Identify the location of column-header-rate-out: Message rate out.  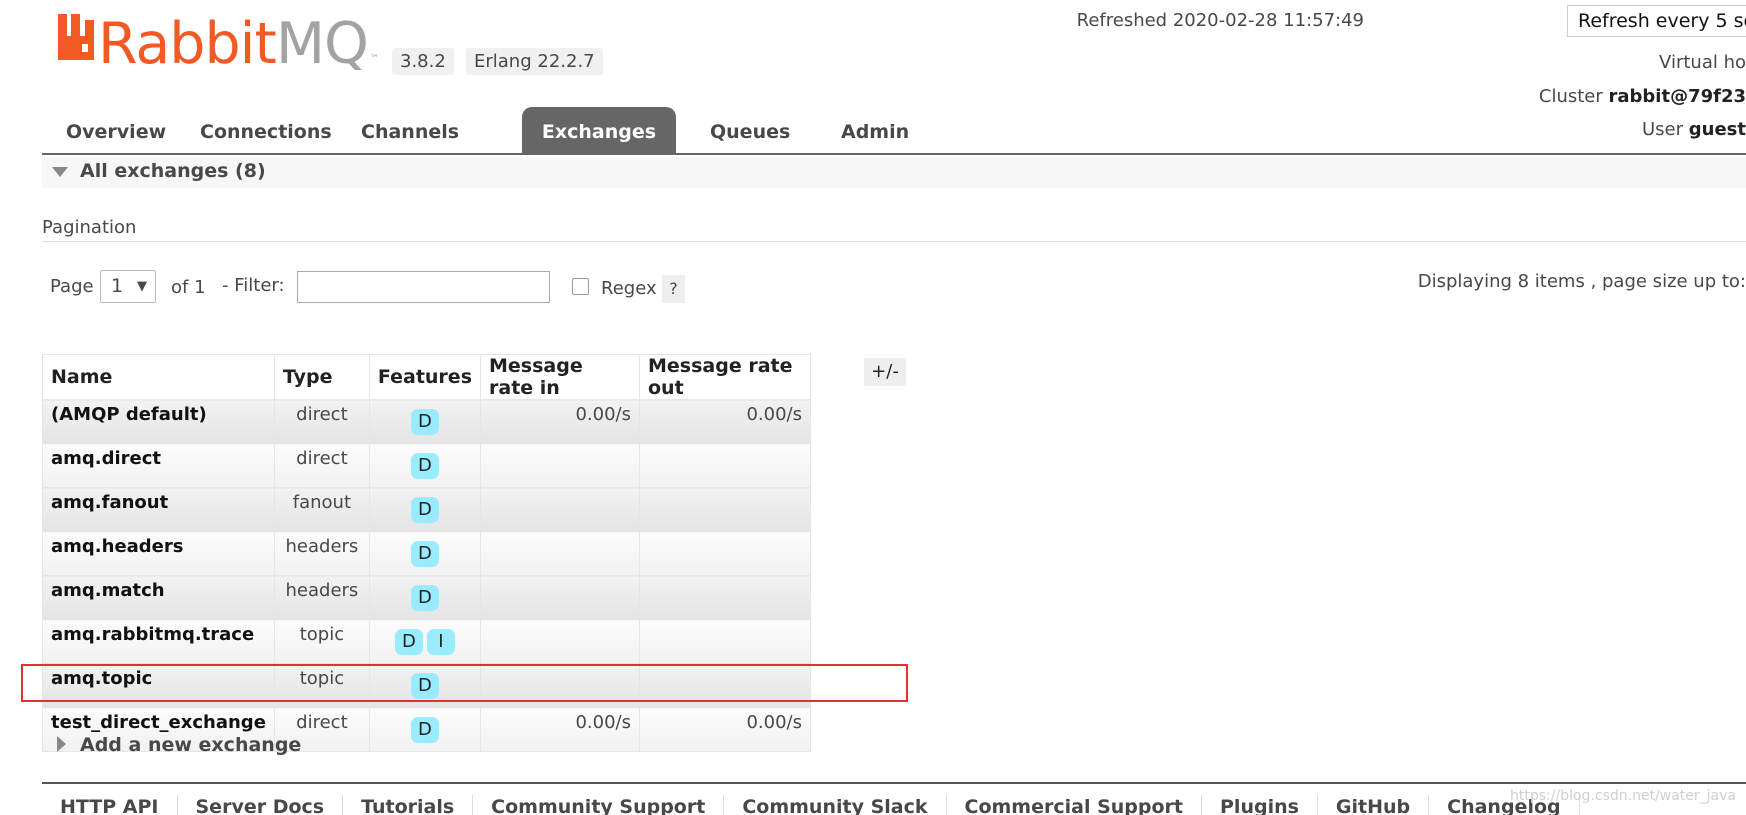
(725, 377).